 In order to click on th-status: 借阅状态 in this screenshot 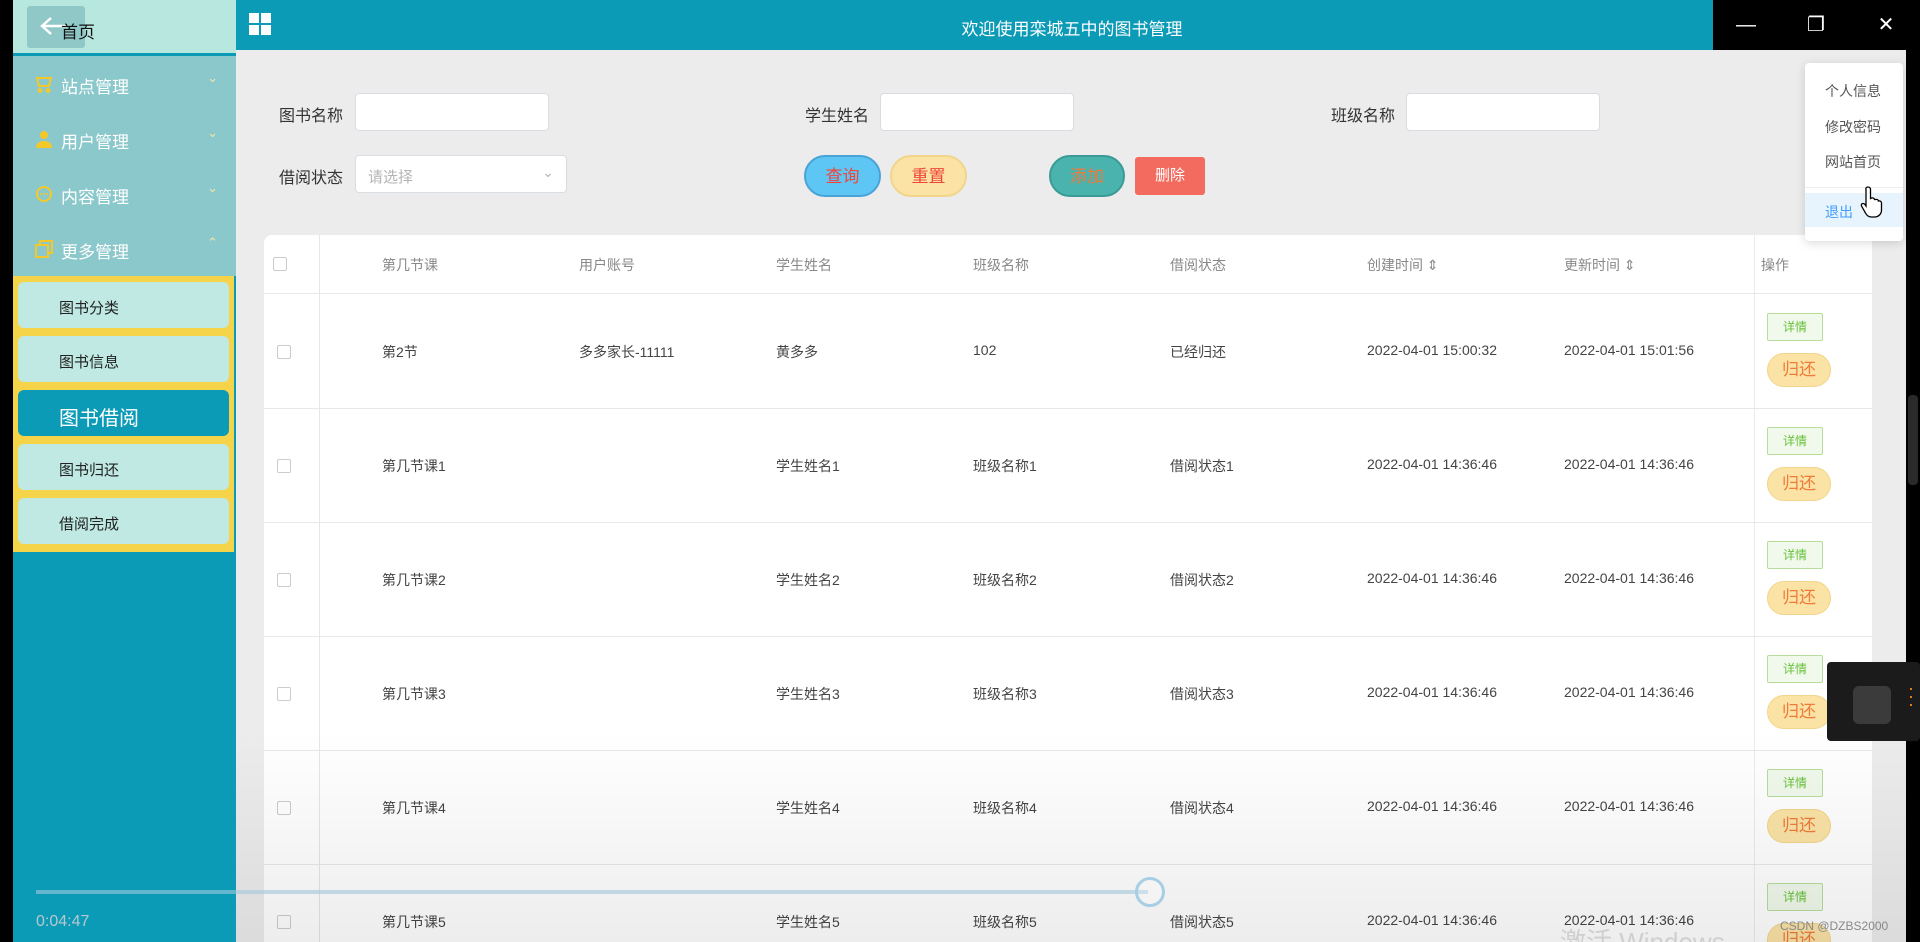, I will do `click(1198, 265)`.